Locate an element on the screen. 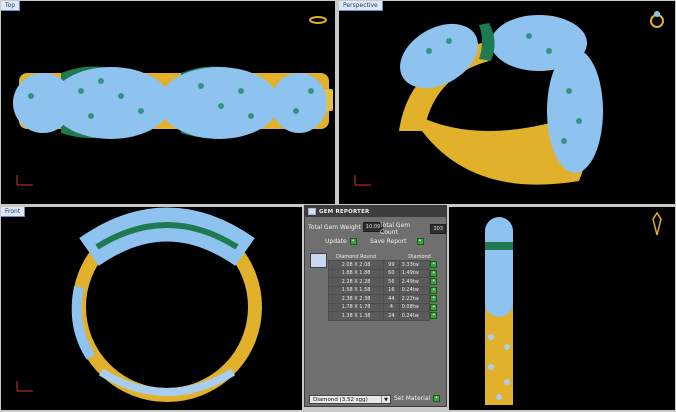 This screenshot has height=412, width=676. table-row: 1.78 X 1.78 4 0.08tw • is located at coordinates (384, 307).